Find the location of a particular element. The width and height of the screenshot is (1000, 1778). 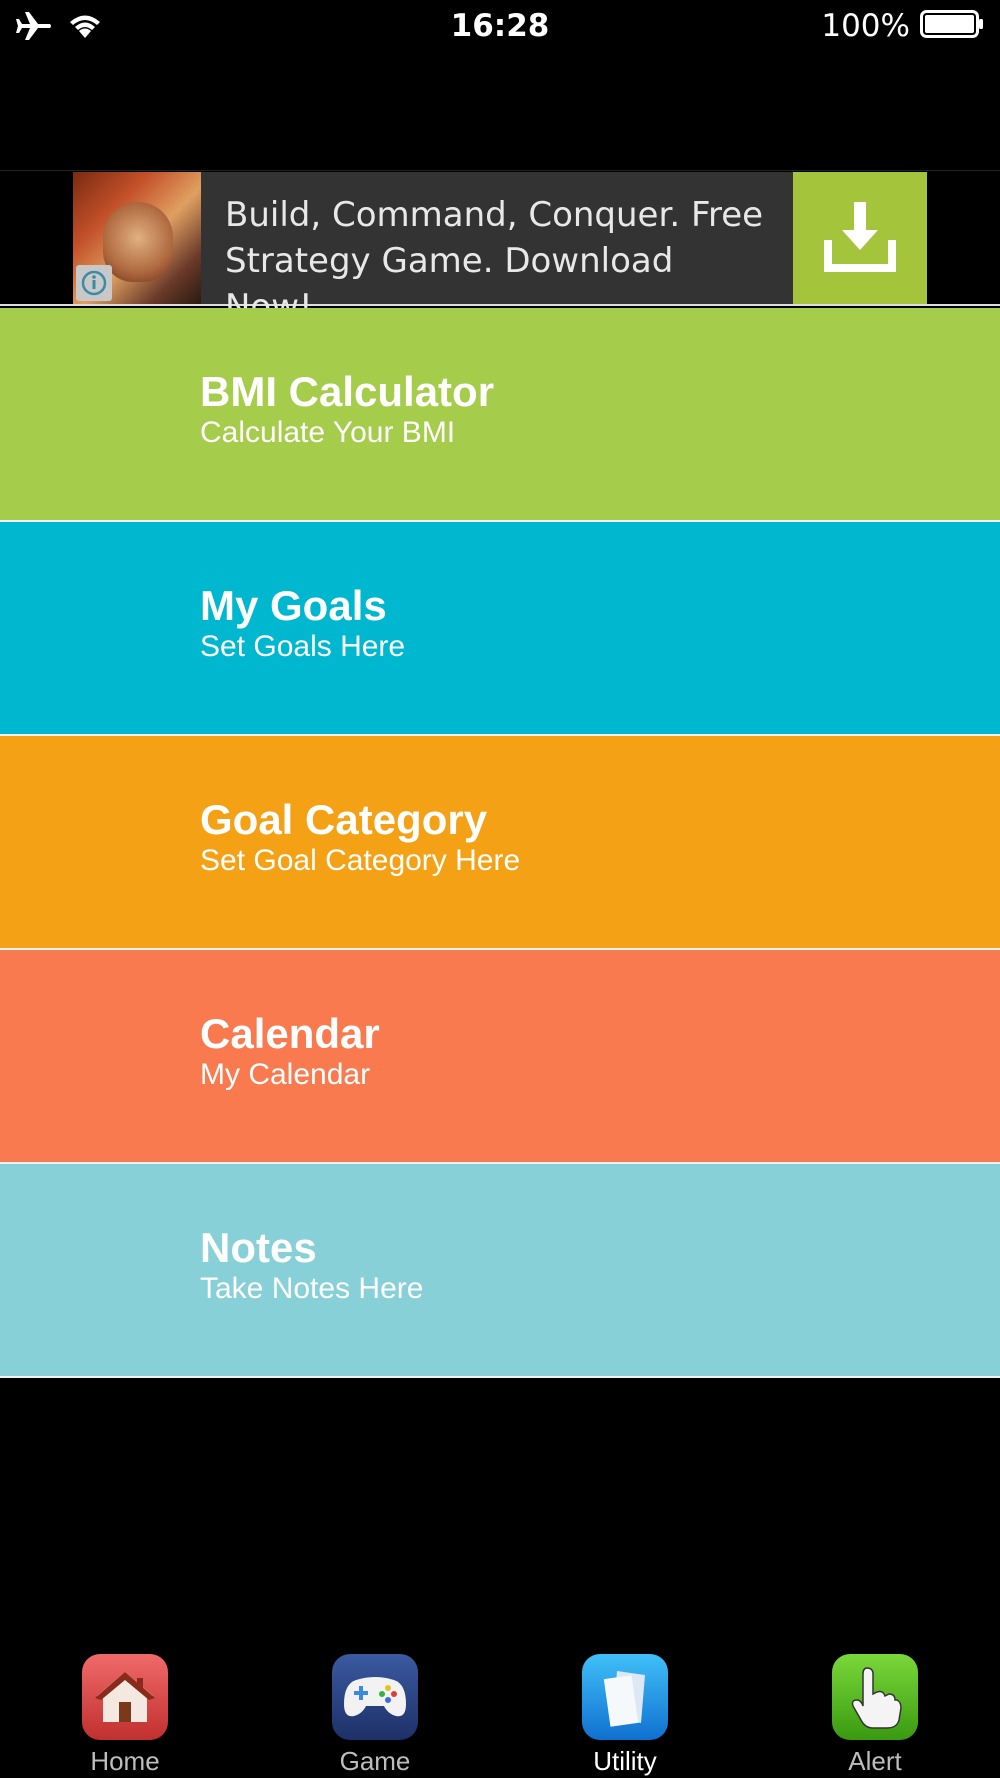

tab-game: Game is located at coordinates (375, 1709).